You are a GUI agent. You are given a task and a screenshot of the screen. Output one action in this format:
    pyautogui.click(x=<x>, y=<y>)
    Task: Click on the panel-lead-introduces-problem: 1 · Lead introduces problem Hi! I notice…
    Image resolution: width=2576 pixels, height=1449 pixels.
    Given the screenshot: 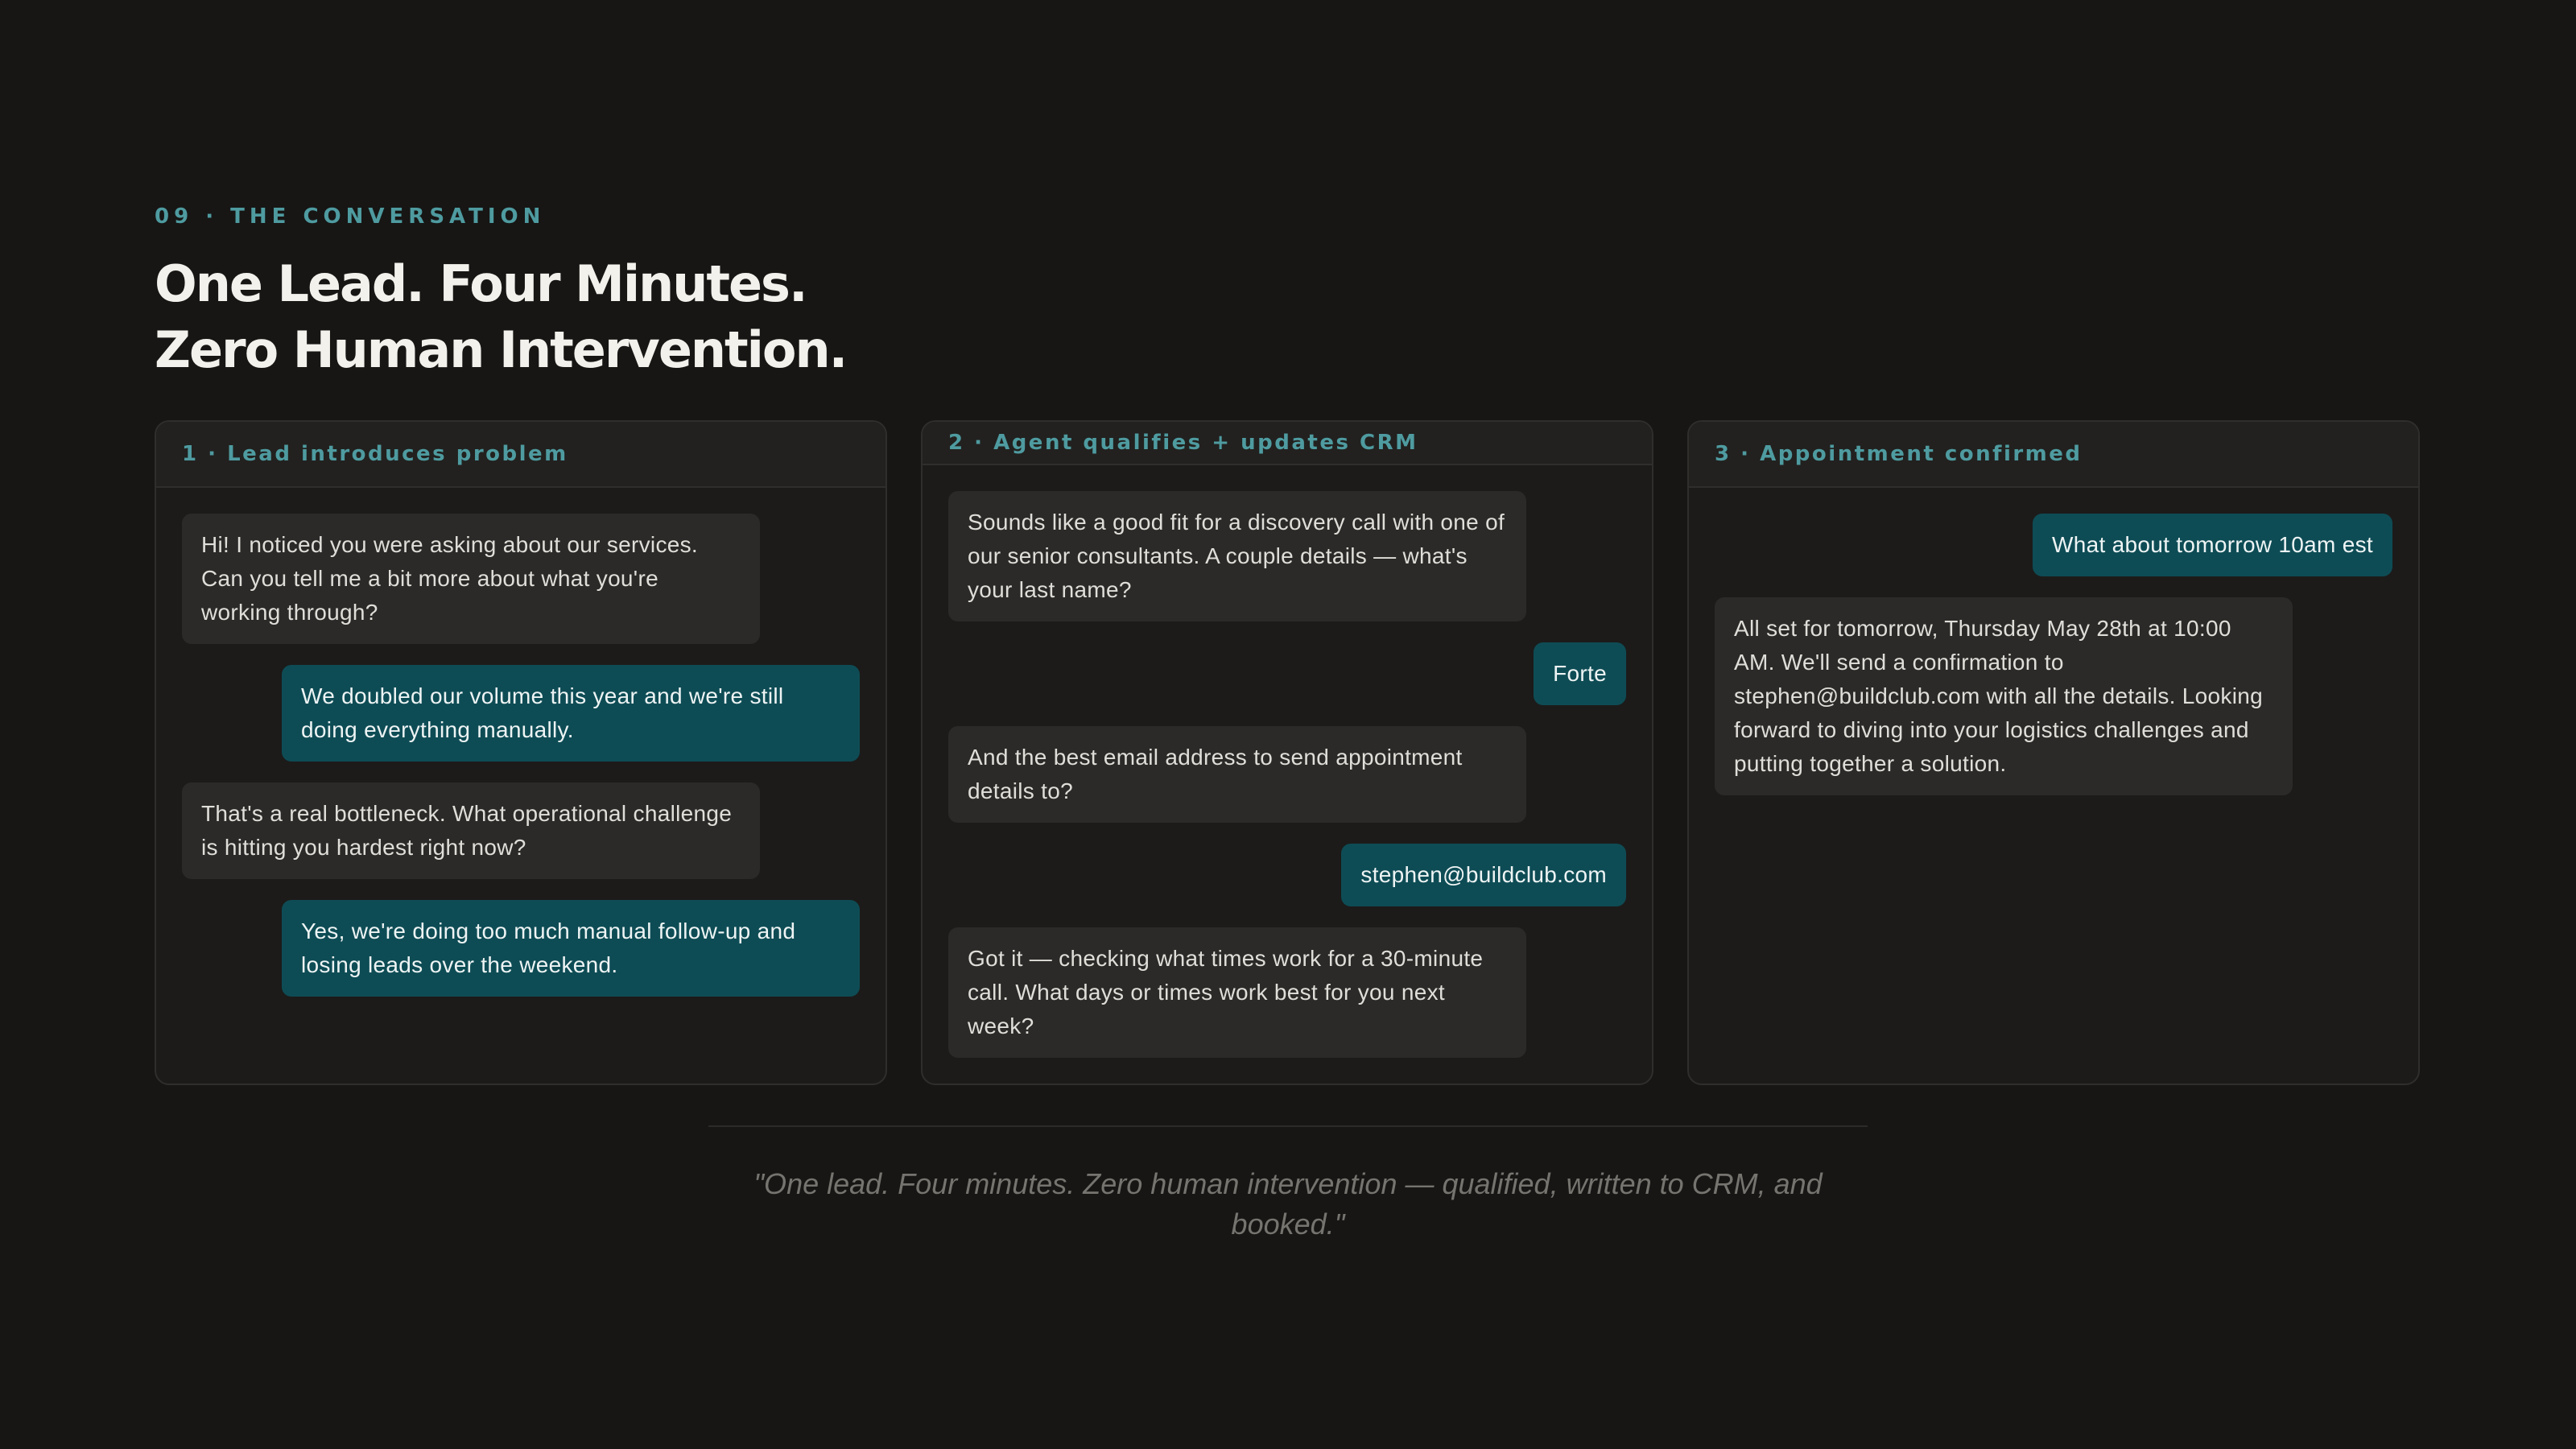 What is the action you would take?
    pyautogui.click(x=521, y=752)
    